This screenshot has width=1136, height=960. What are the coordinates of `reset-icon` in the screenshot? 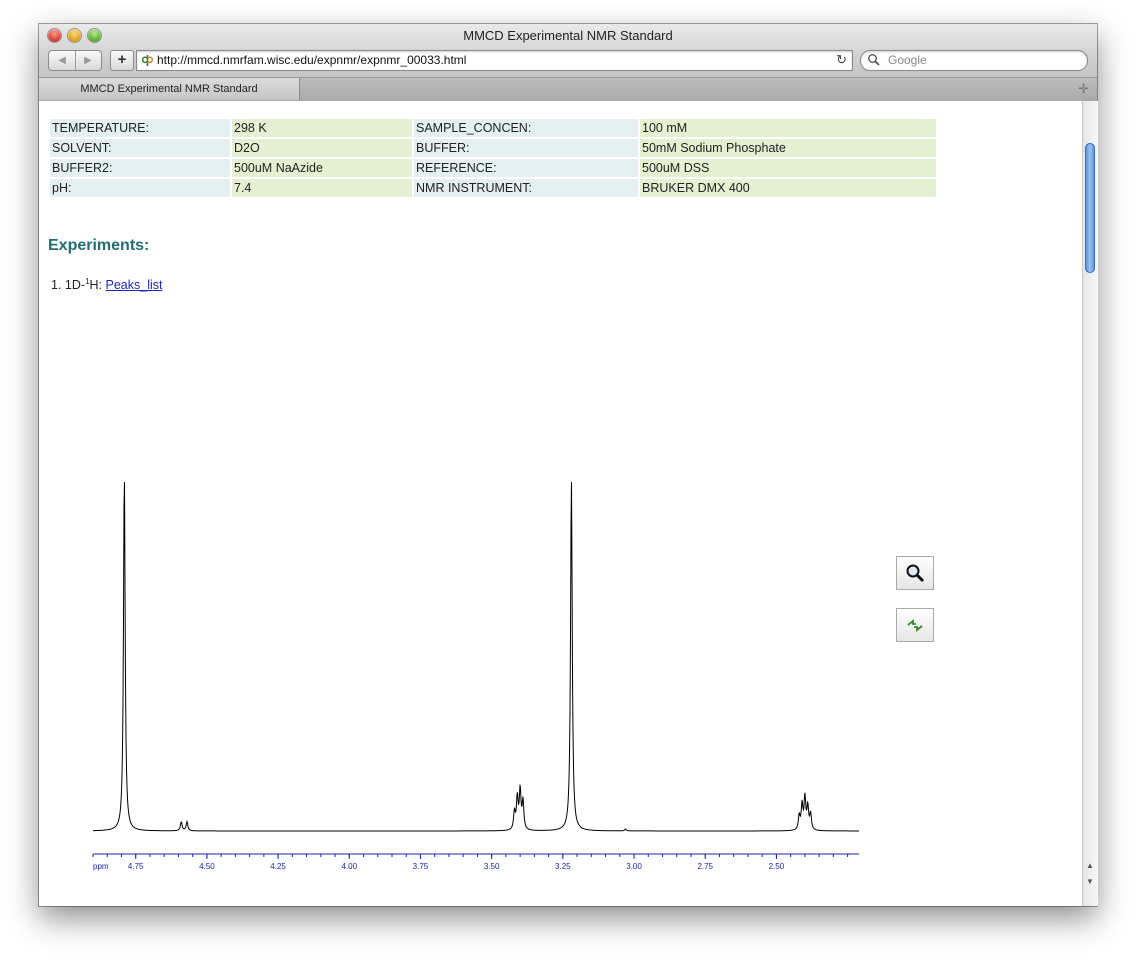 It's located at (915, 625).